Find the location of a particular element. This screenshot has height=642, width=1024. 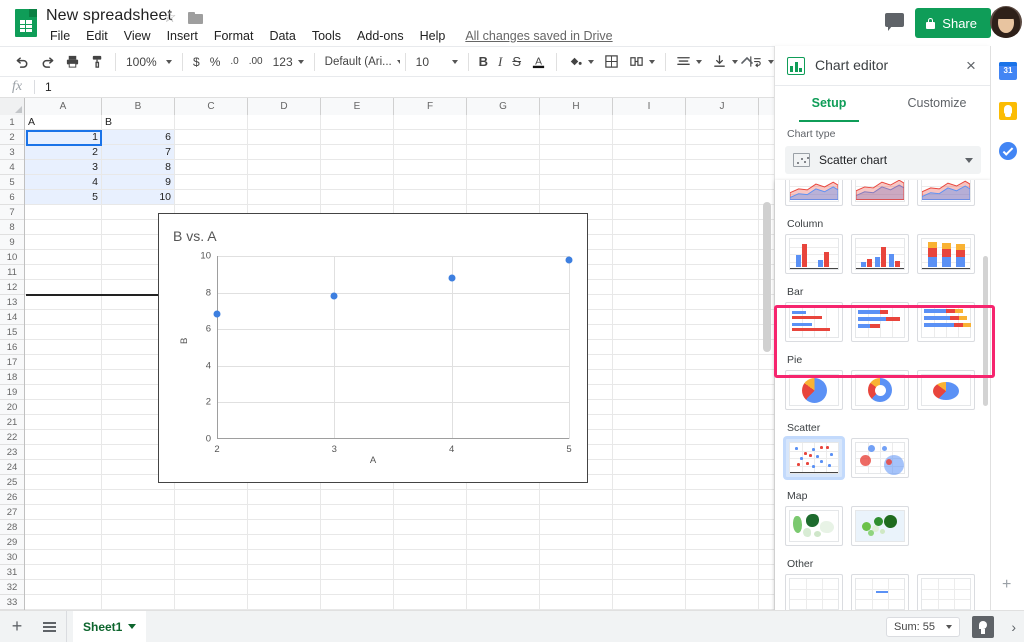

table-row: 5 10 is located at coordinates (399, 197).